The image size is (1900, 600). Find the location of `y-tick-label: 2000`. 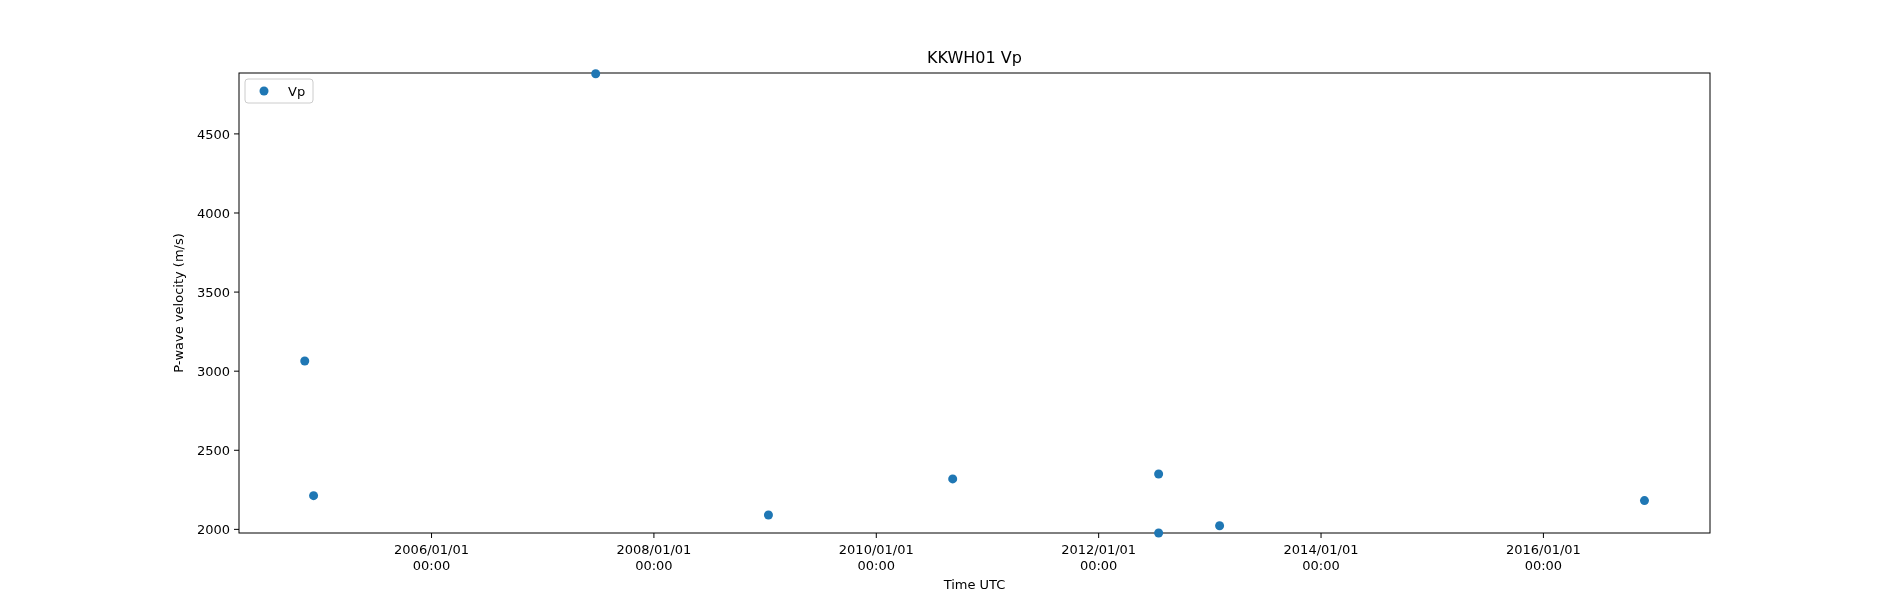

y-tick-label: 2000 is located at coordinates (213, 530).